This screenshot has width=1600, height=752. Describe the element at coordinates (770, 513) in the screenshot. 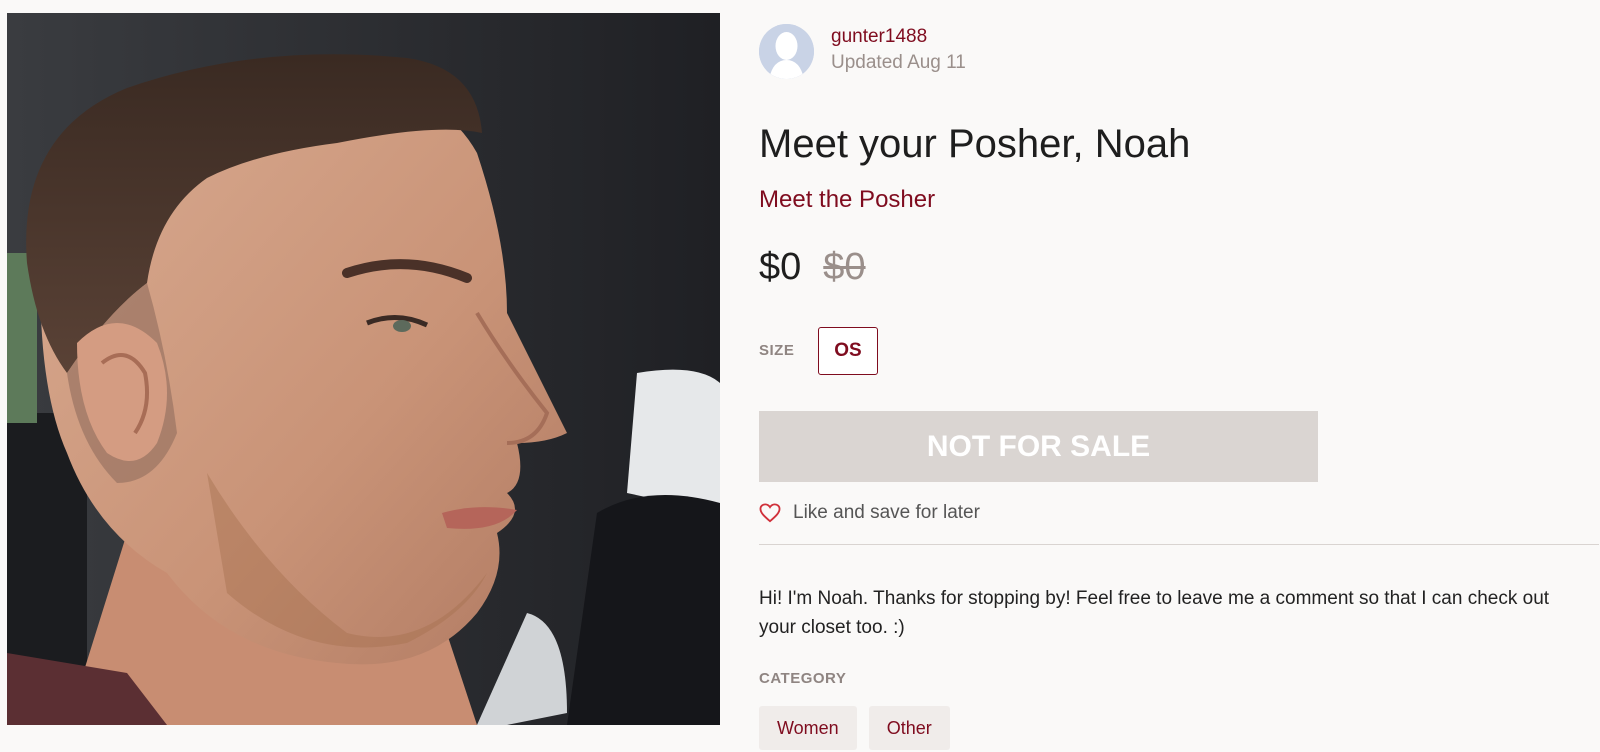

I see `heart-icon` at that location.